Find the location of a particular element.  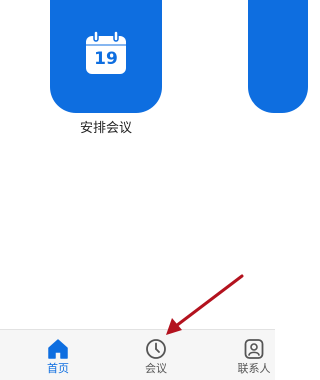

nav-item-home: 首页 is located at coordinates (58, 355).